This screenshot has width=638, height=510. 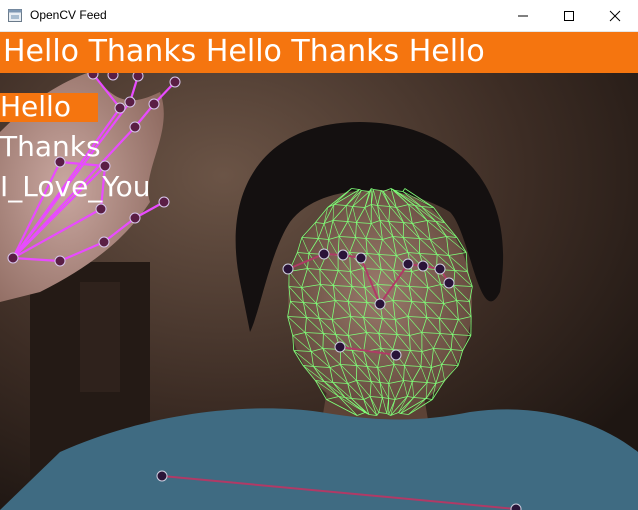 What do you see at coordinates (323, 341) in the screenshot?
I see `face-mesh-edge` at bounding box center [323, 341].